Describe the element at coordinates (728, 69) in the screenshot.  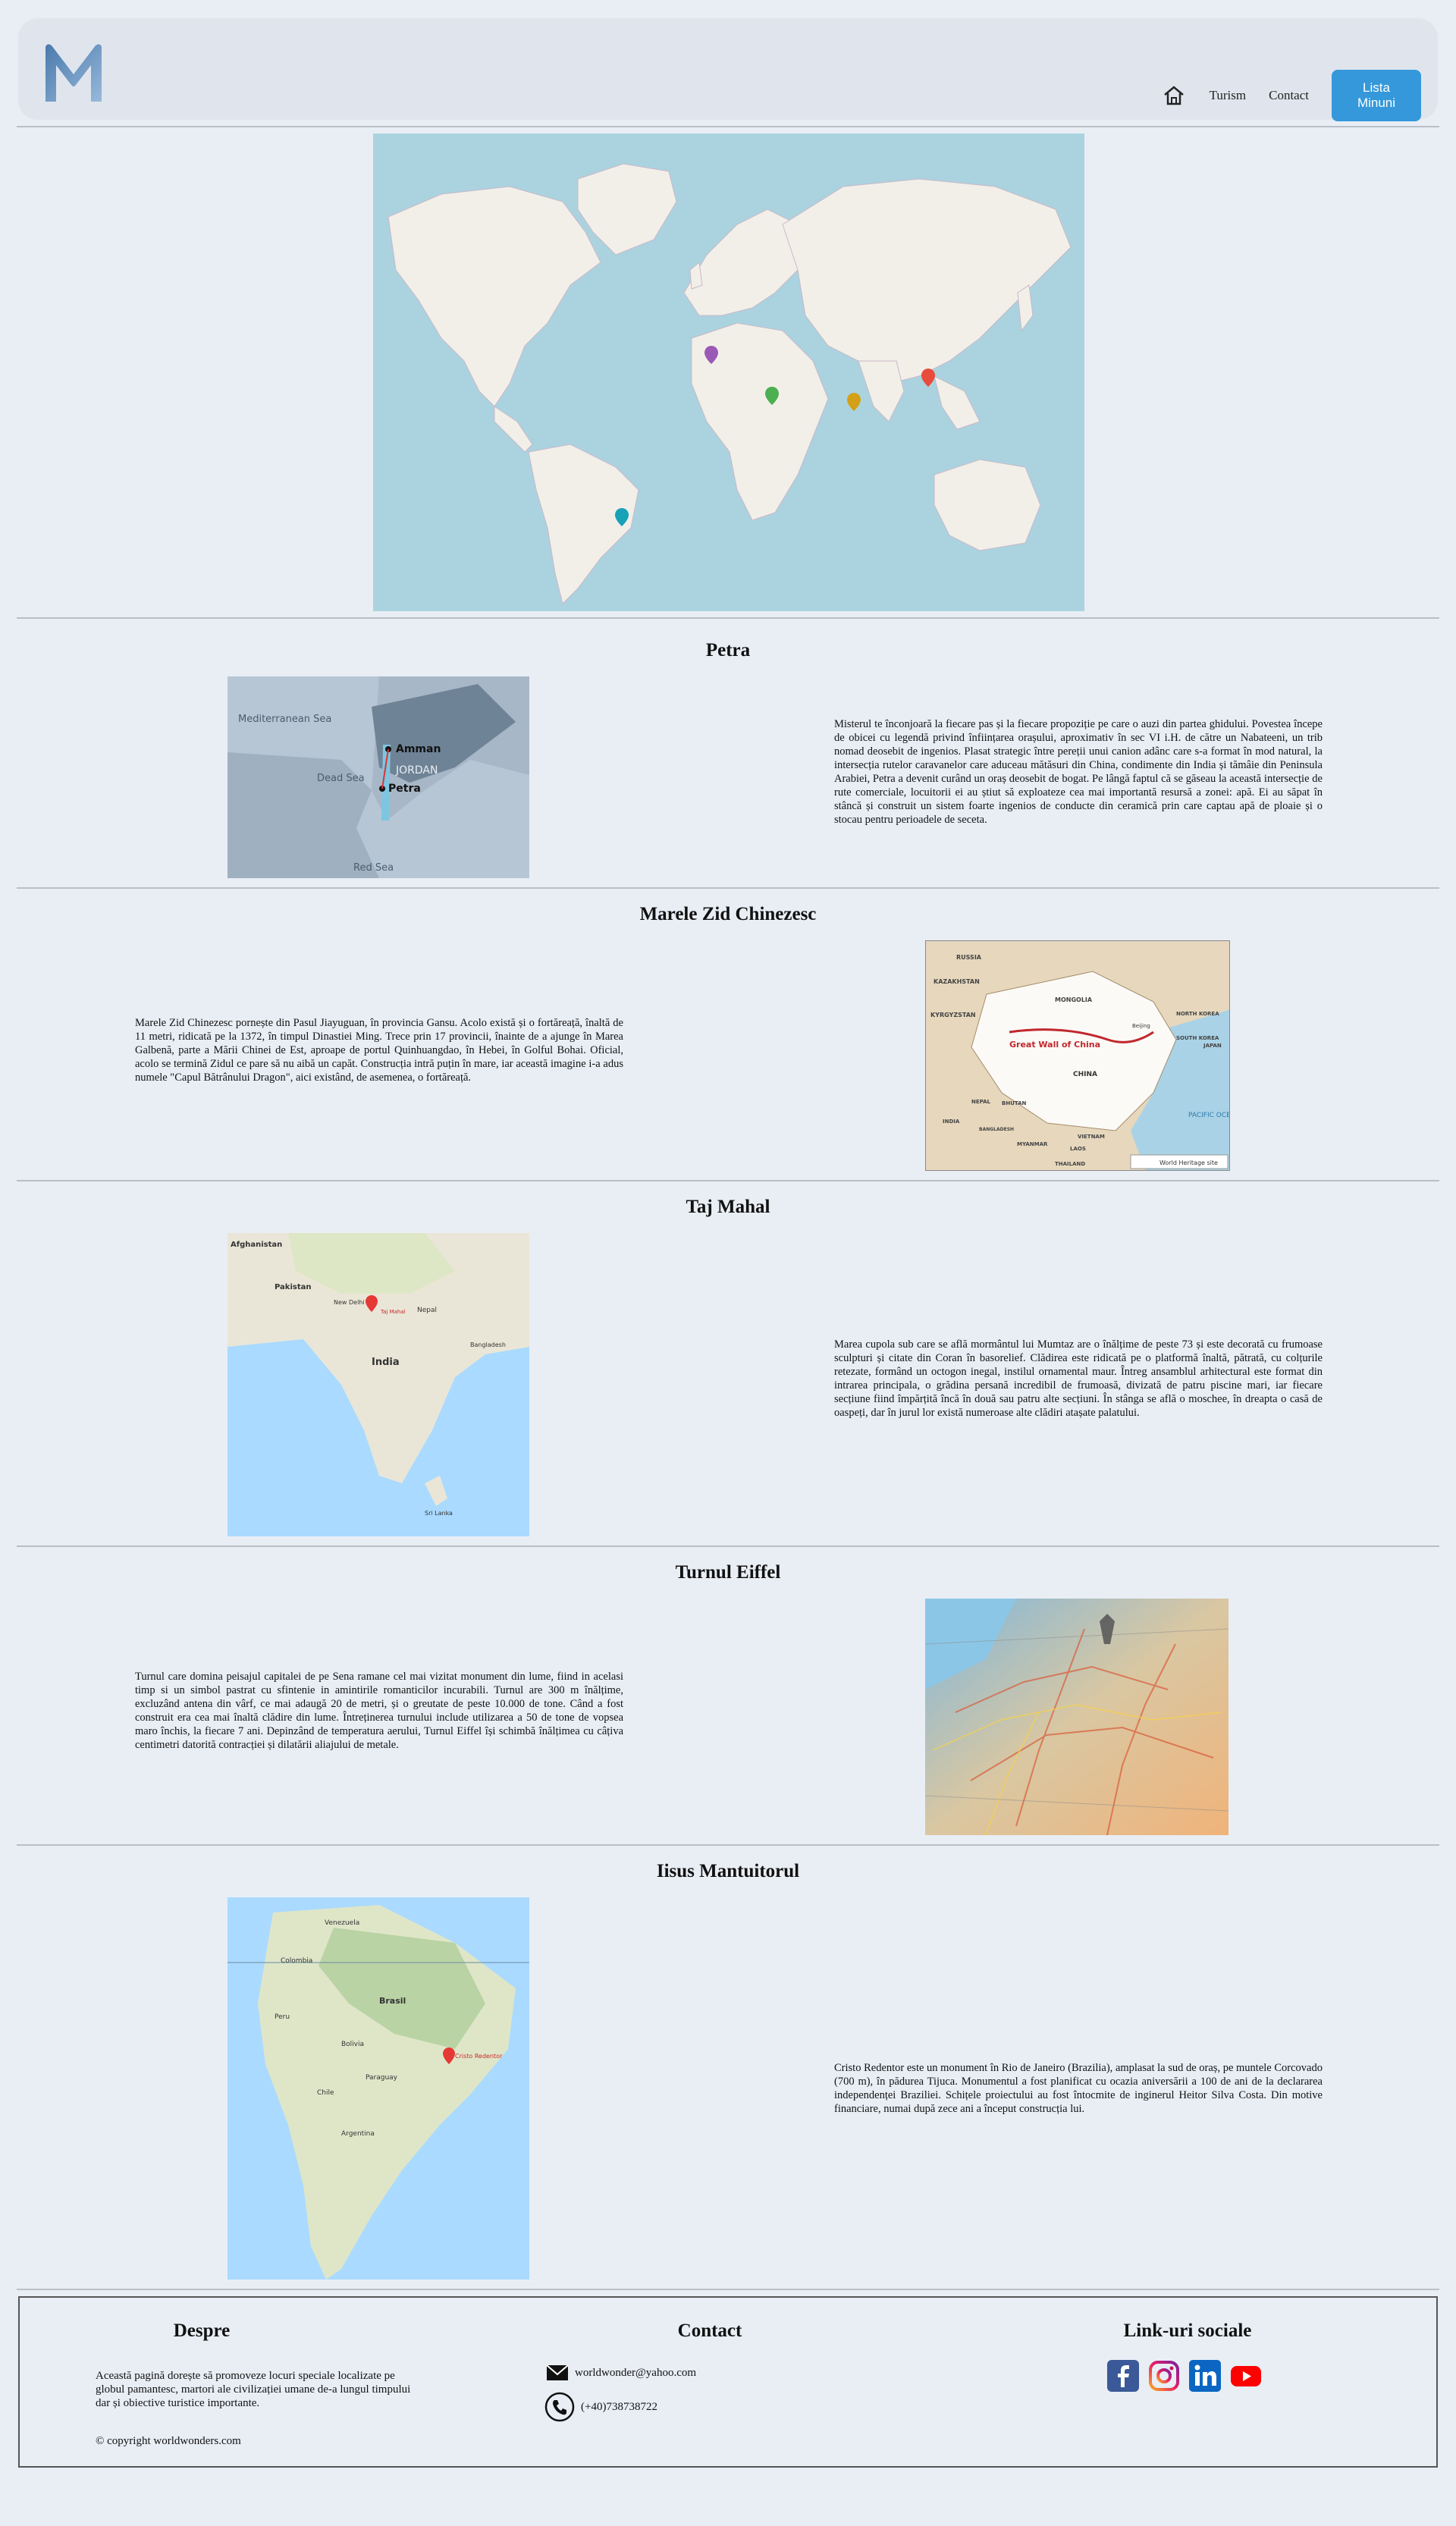
I see `site-header: Turism Contact Lista Minuni` at that location.